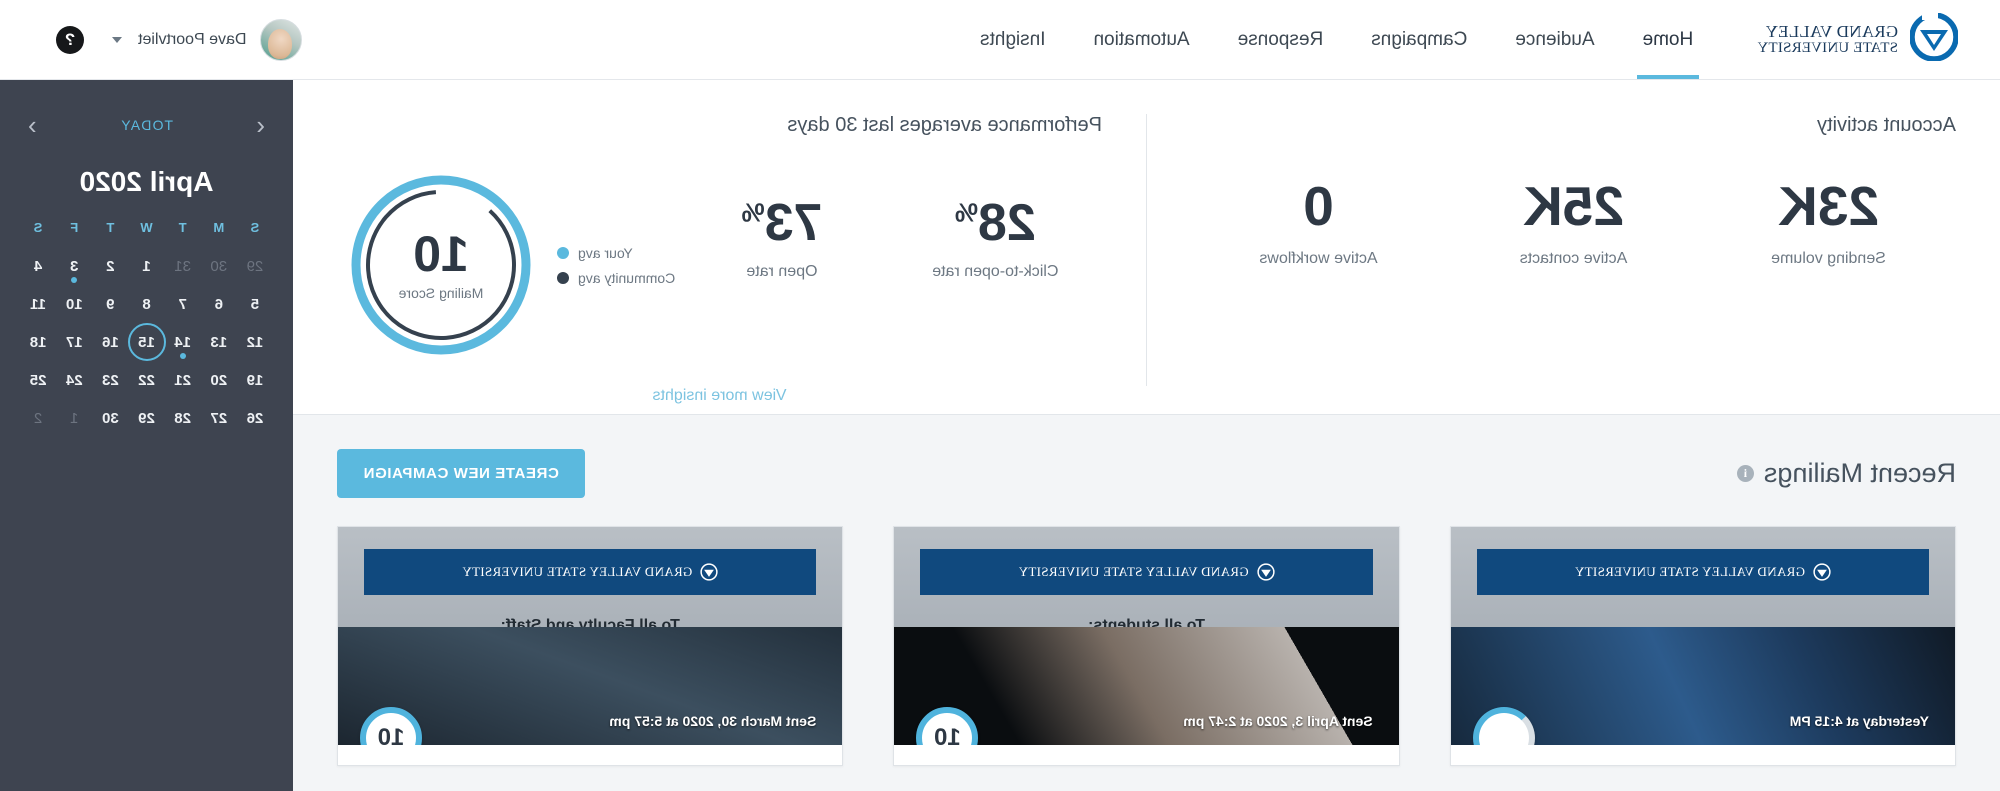 This screenshot has width=2000, height=791. I want to click on stat-sending-volume: 23K Sending volume, so click(1828, 221).